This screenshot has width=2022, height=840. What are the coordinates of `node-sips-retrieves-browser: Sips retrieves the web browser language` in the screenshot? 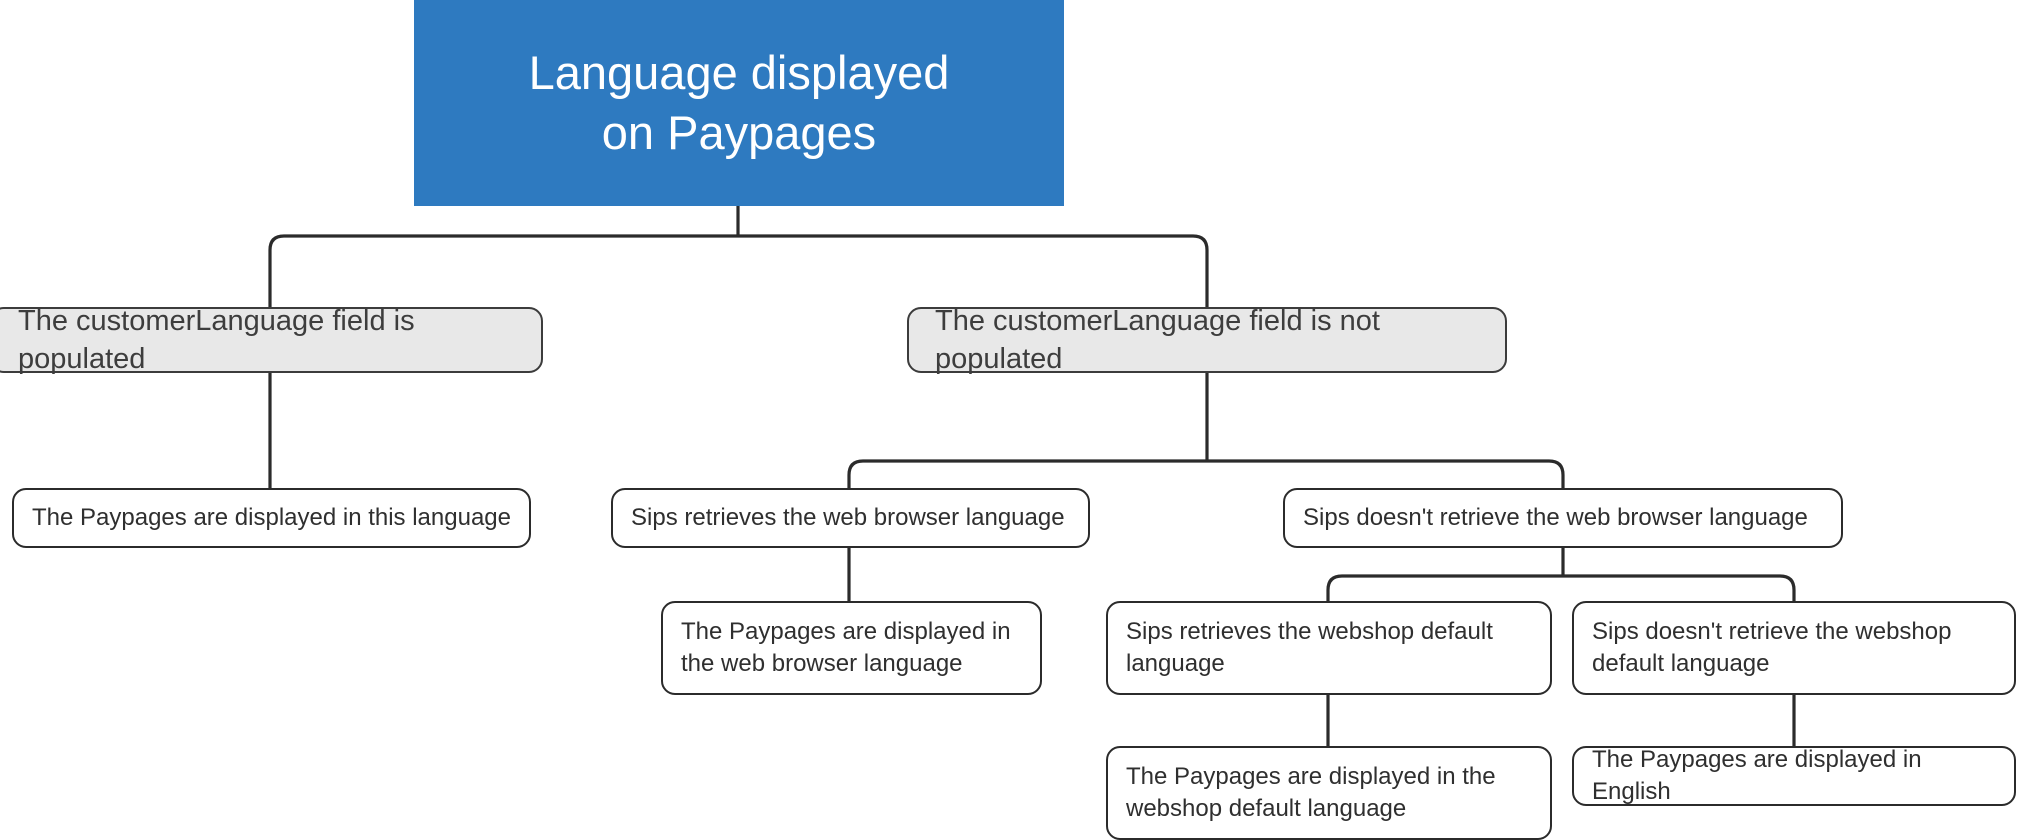 It's located at (850, 518).